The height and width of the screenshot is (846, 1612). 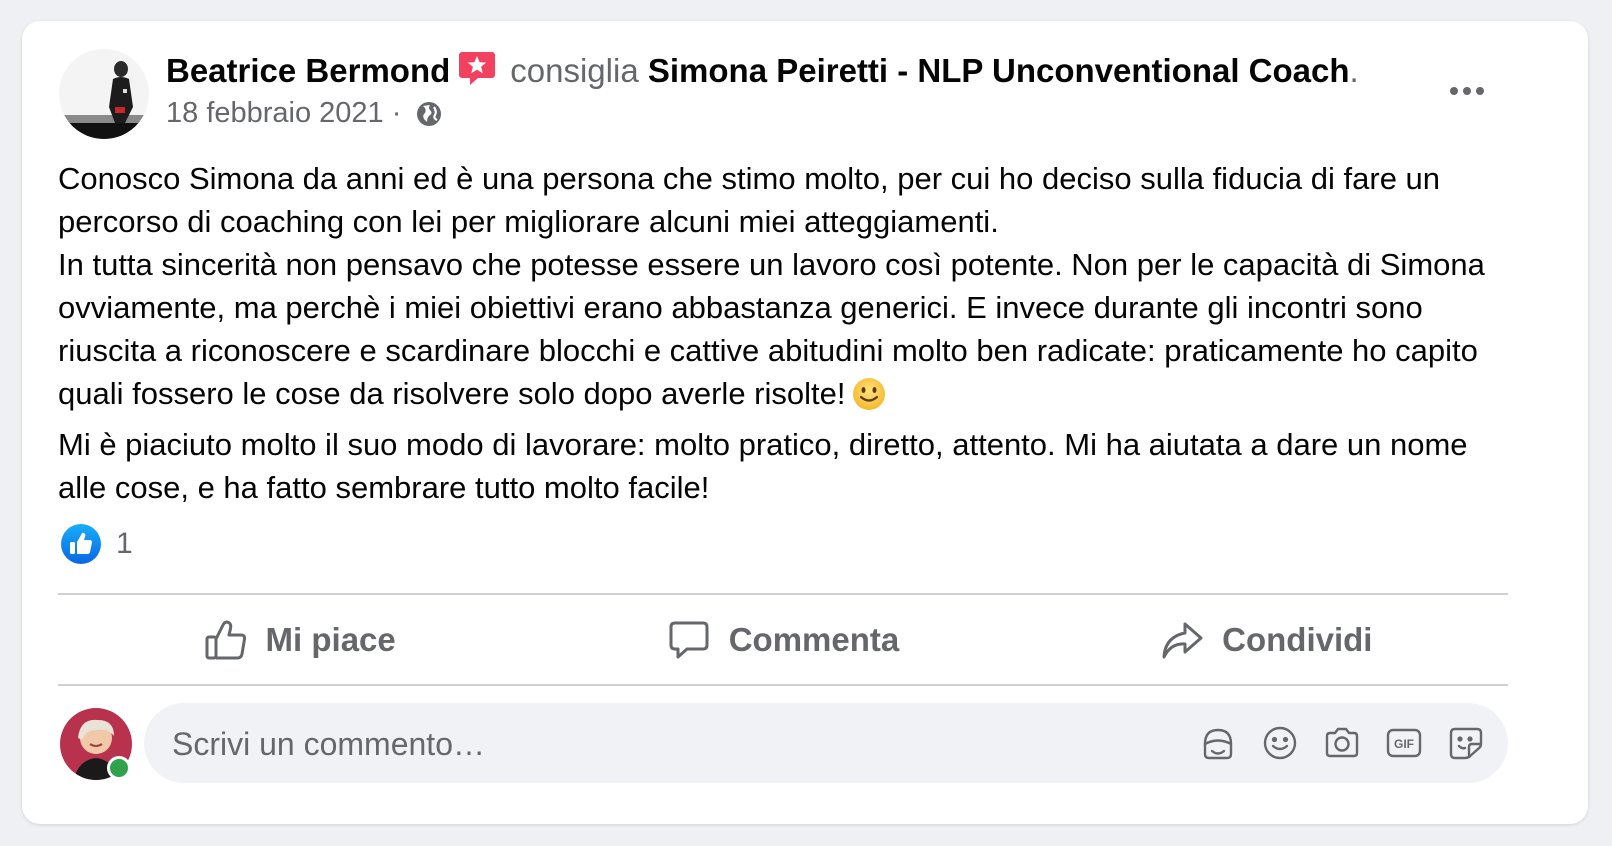 I want to click on reactions-summary: 1, so click(x=96, y=544).